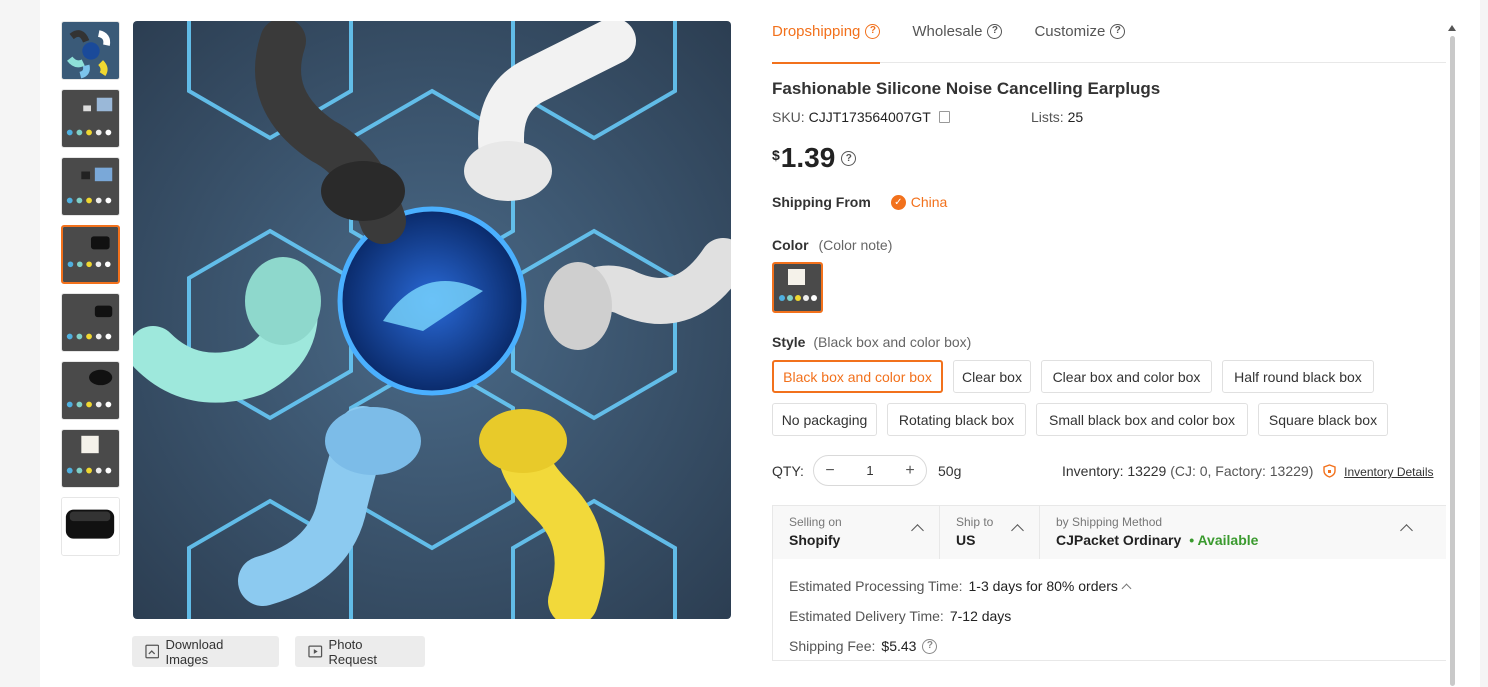  I want to click on tab-customize: Customize ?, so click(1080, 31).